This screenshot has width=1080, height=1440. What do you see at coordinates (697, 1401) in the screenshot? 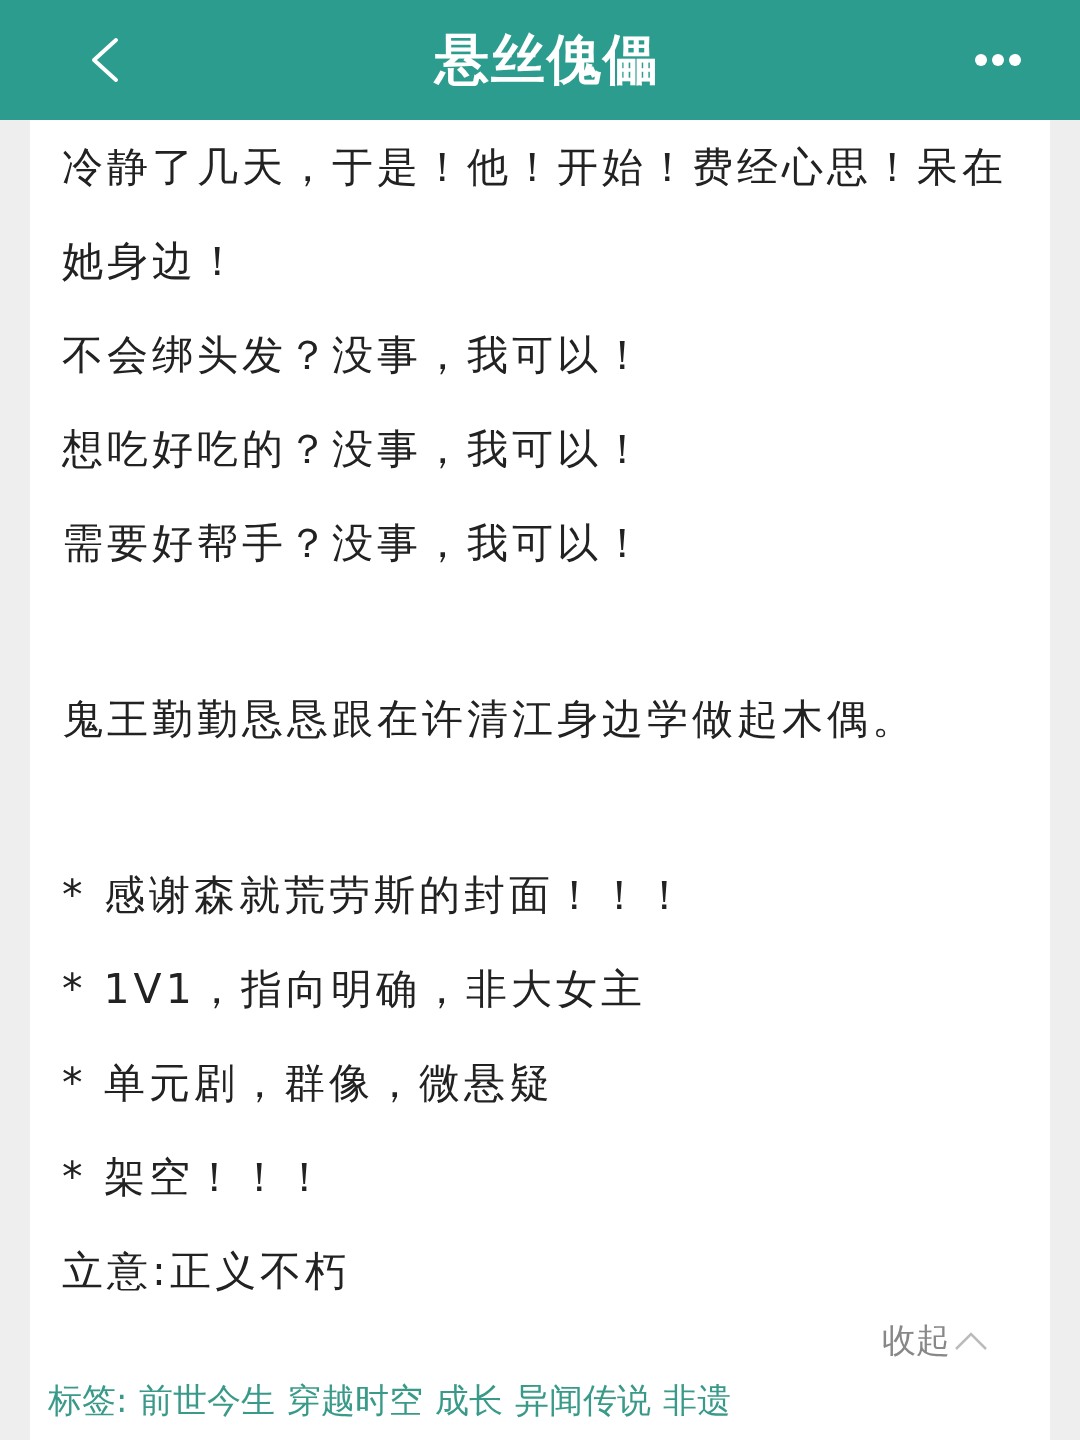
I see `tag-link: 非遗` at bounding box center [697, 1401].